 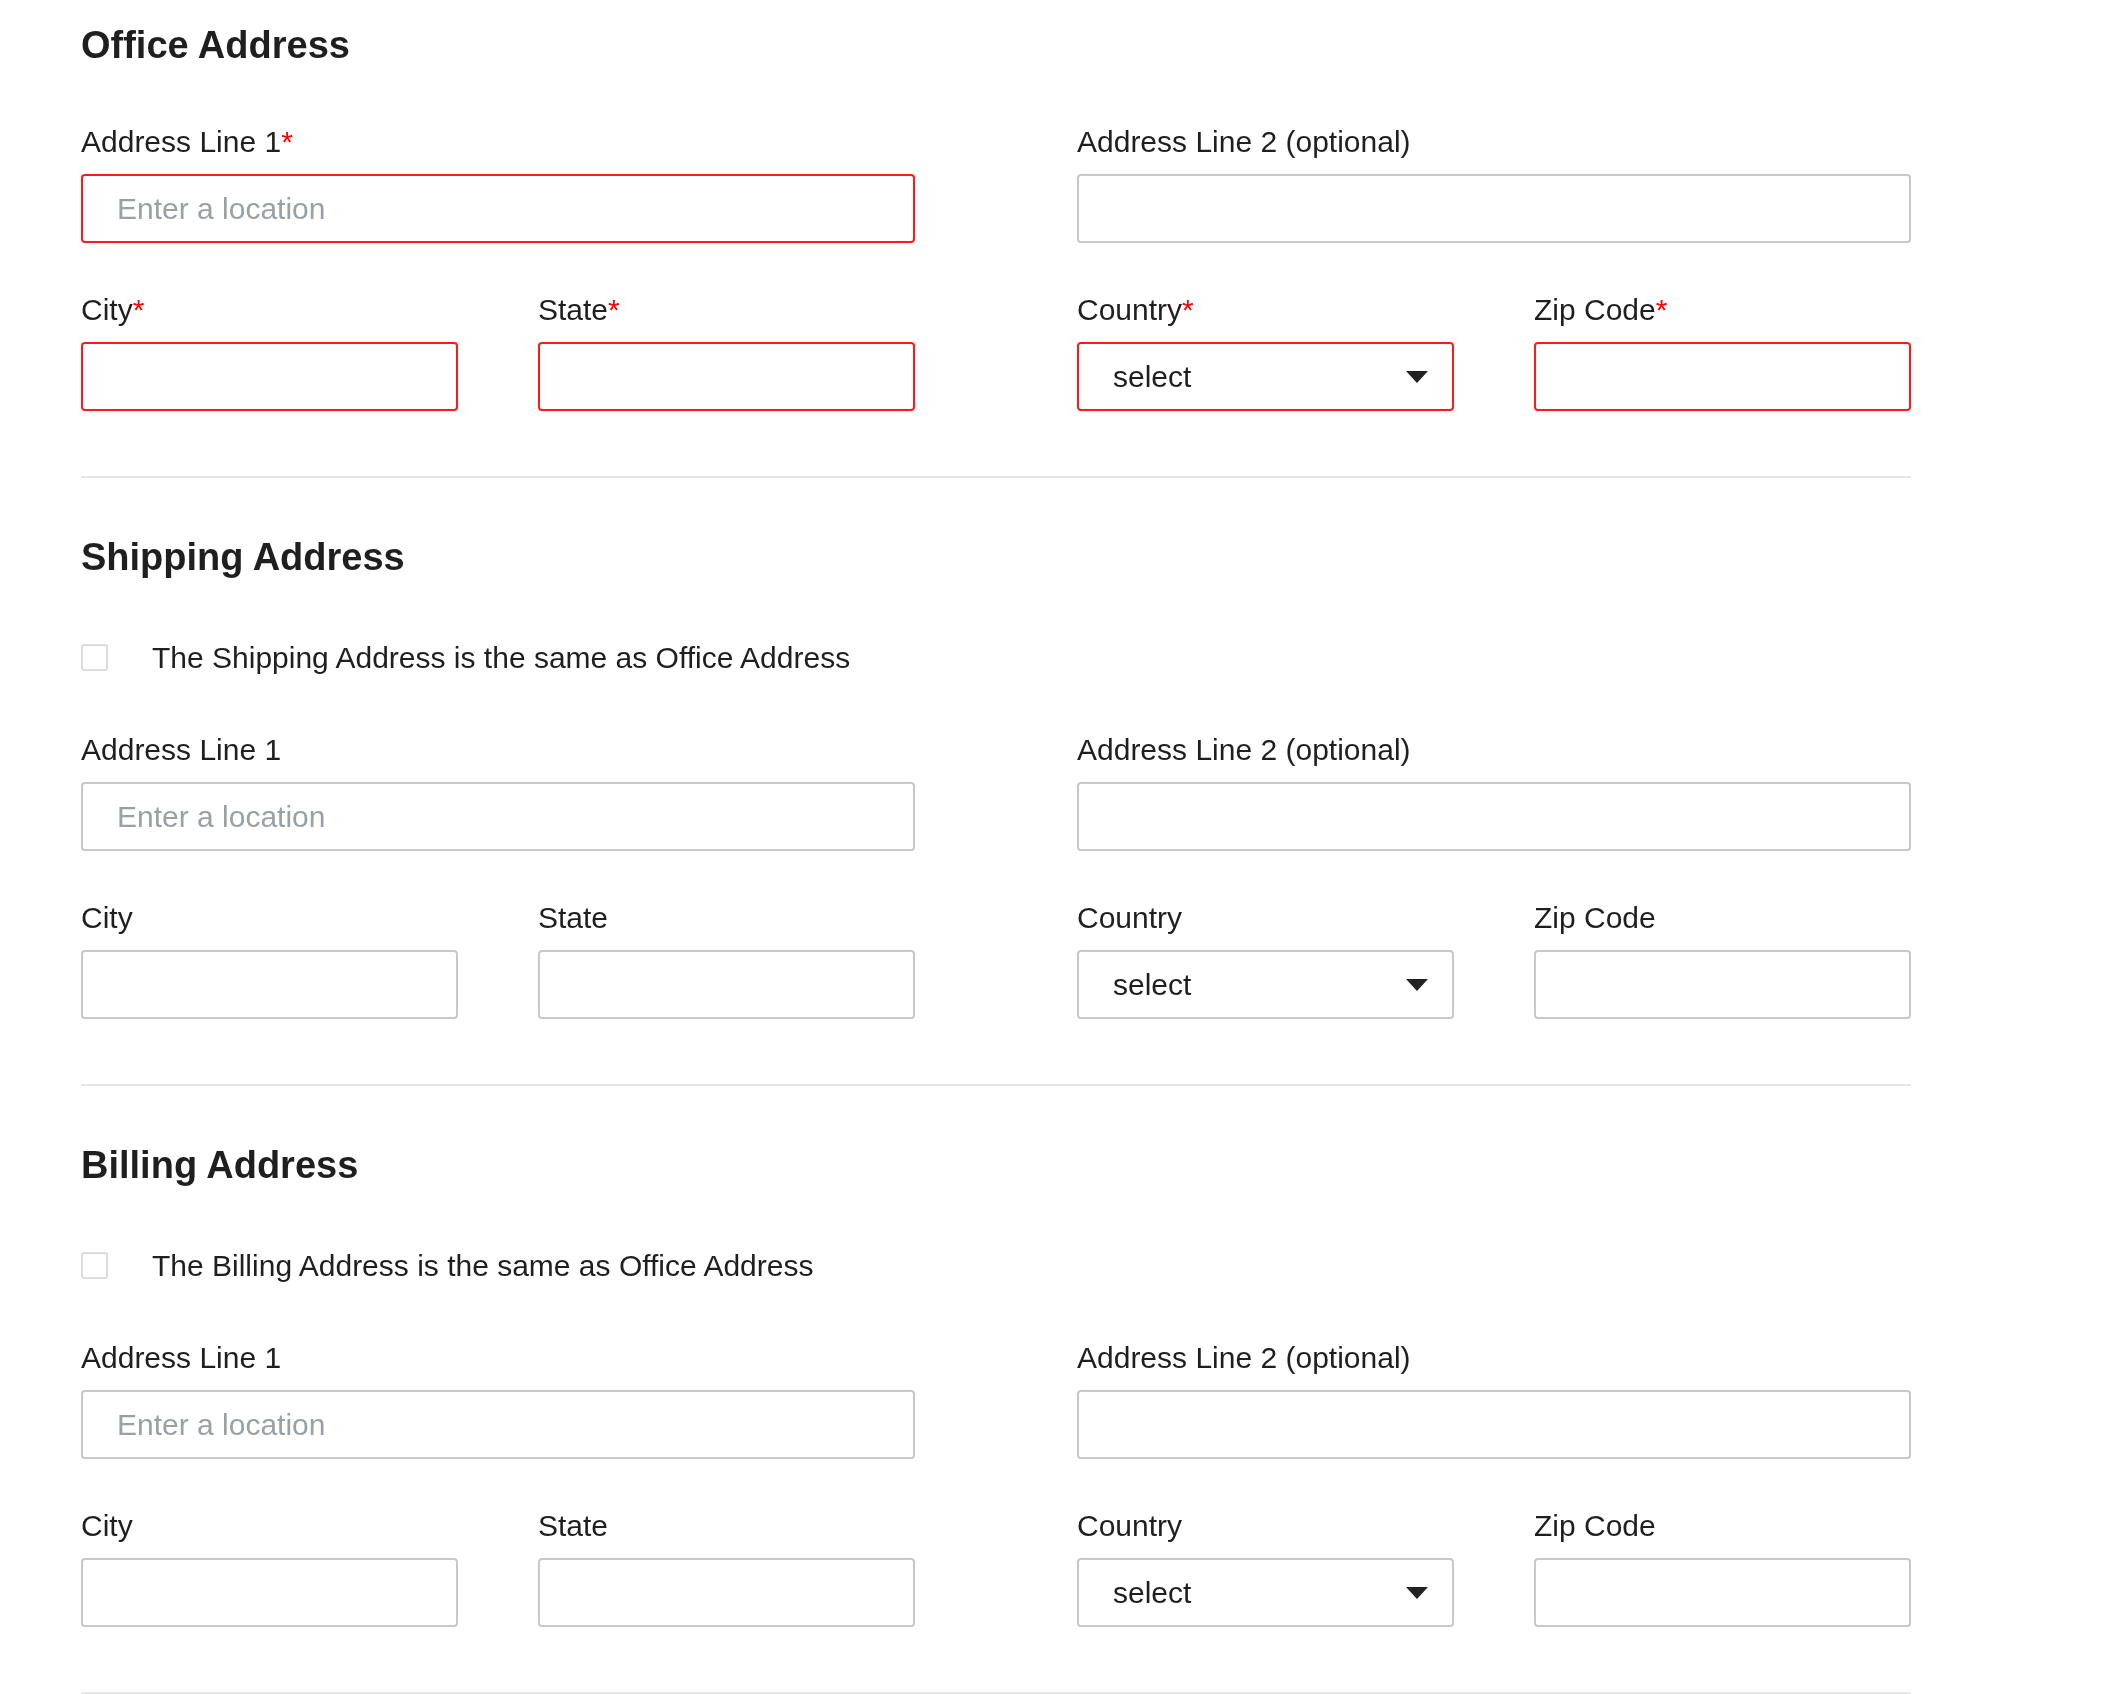 I want to click on section-heading: Billing Address, so click(x=220, y=1165).